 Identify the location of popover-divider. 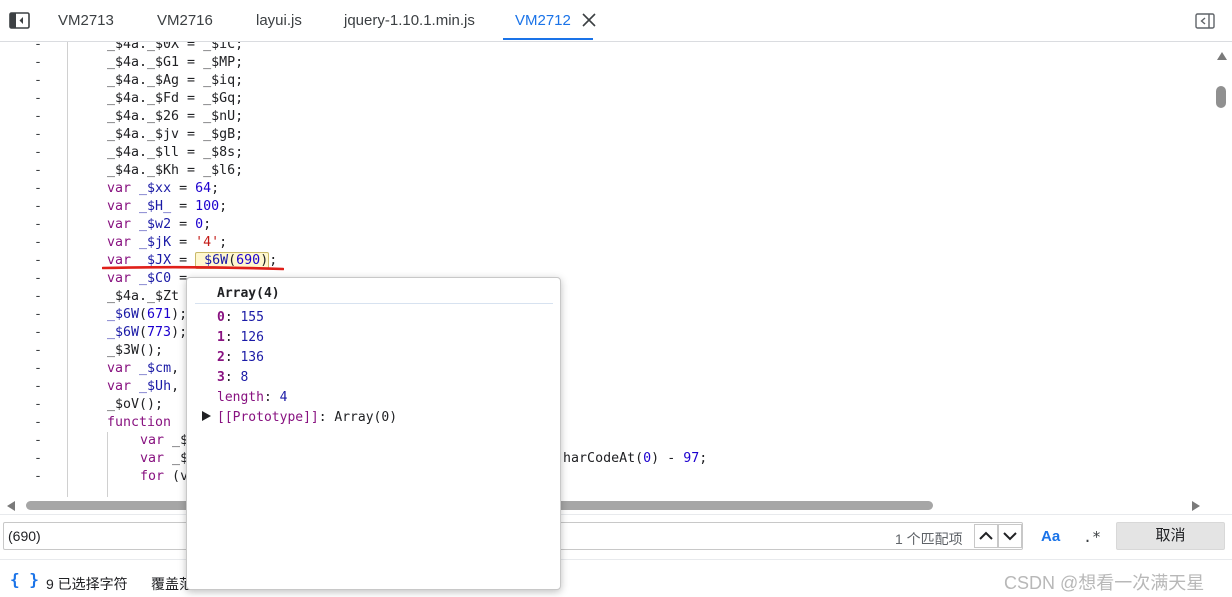
(374, 303).